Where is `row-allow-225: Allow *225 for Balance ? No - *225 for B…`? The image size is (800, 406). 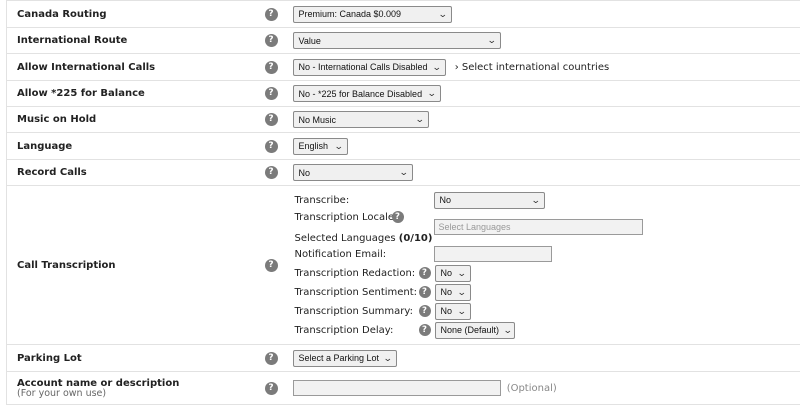 row-allow-225: Allow *225 for Balance ? No - *225 for B… is located at coordinates (403, 93).